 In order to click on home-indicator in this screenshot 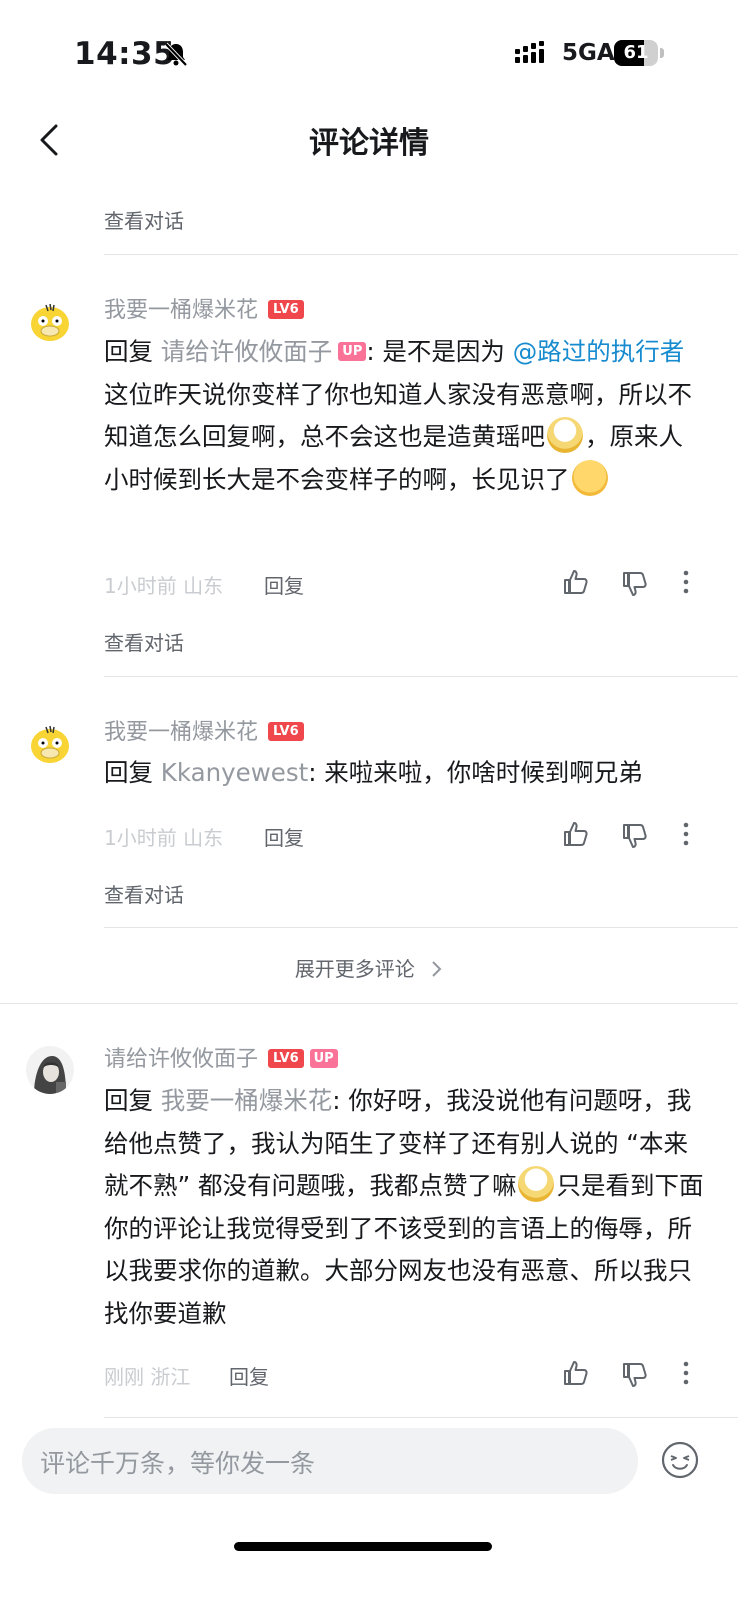, I will do `click(363, 1546)`.